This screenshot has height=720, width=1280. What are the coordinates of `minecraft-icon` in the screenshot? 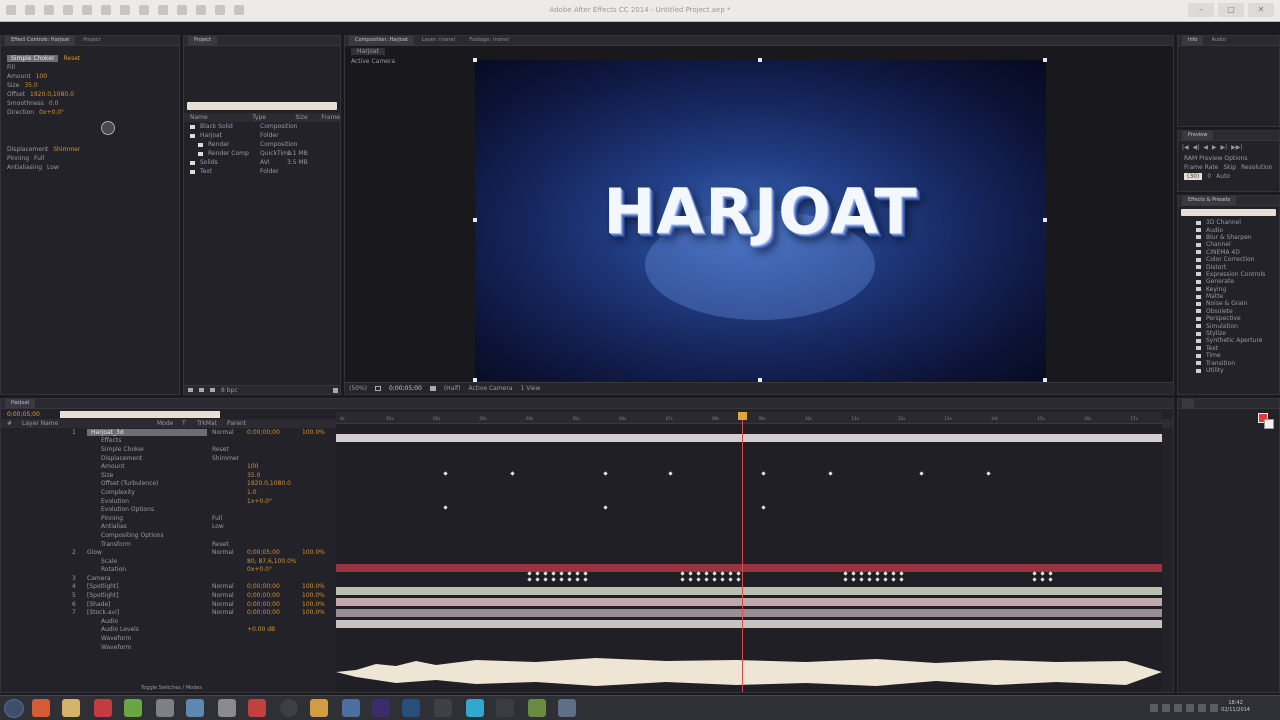 It's located at (537, 708).